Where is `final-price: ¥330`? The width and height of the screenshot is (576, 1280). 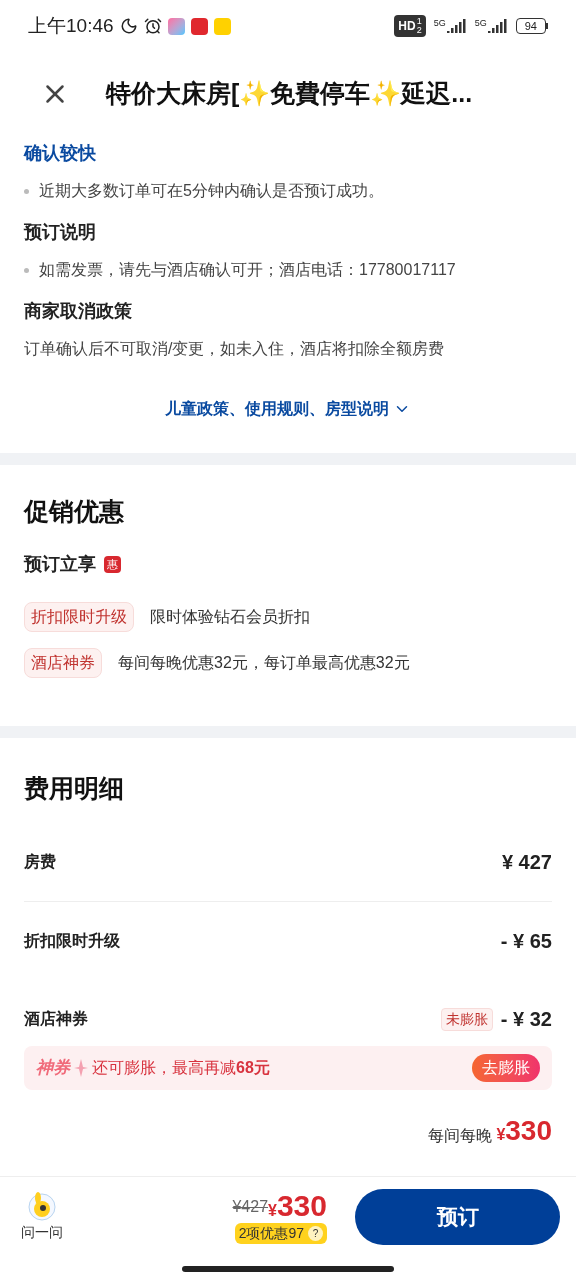 final-price: ¥330 is located at coordinates (297, 1206).